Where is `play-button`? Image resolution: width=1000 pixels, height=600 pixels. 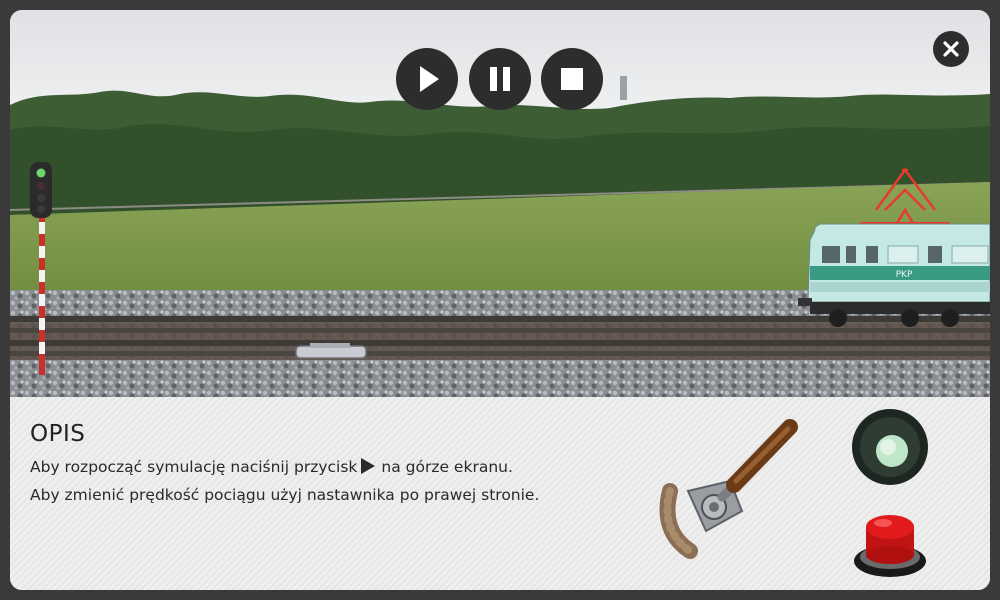
play-button is located at coordinates (427, 79).